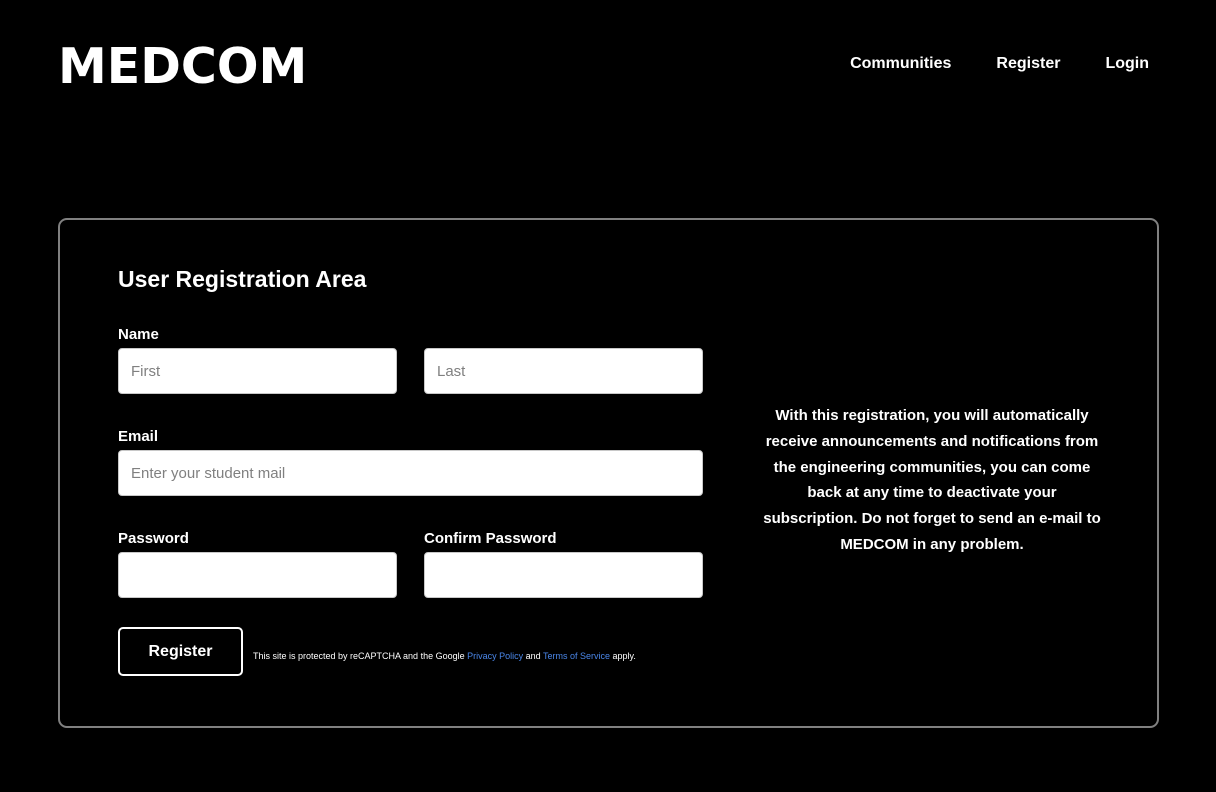  Describe the element at coordinates (495, 656) in the screenshot. I see `privacy-policy-link: Privacy Policy` at that location.